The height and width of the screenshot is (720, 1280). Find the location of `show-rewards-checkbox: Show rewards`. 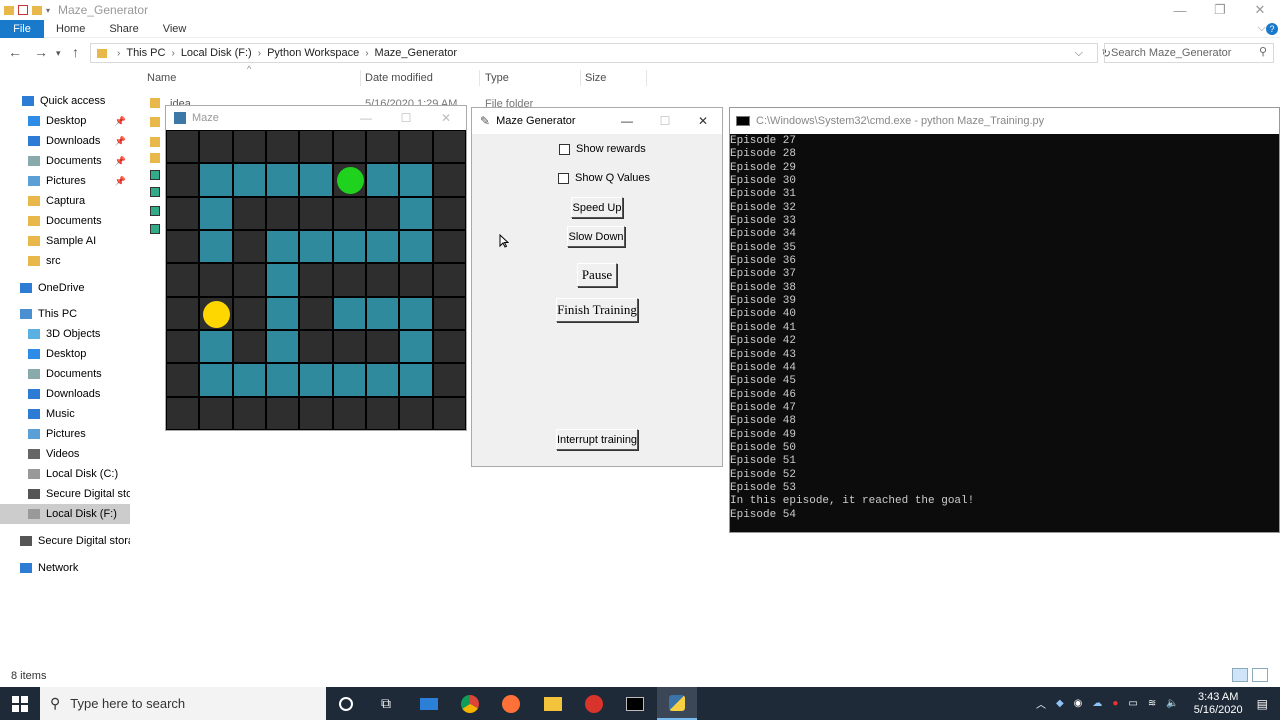

show-rewards-checkbox: Show rewards is located at coordinates (602, 149).